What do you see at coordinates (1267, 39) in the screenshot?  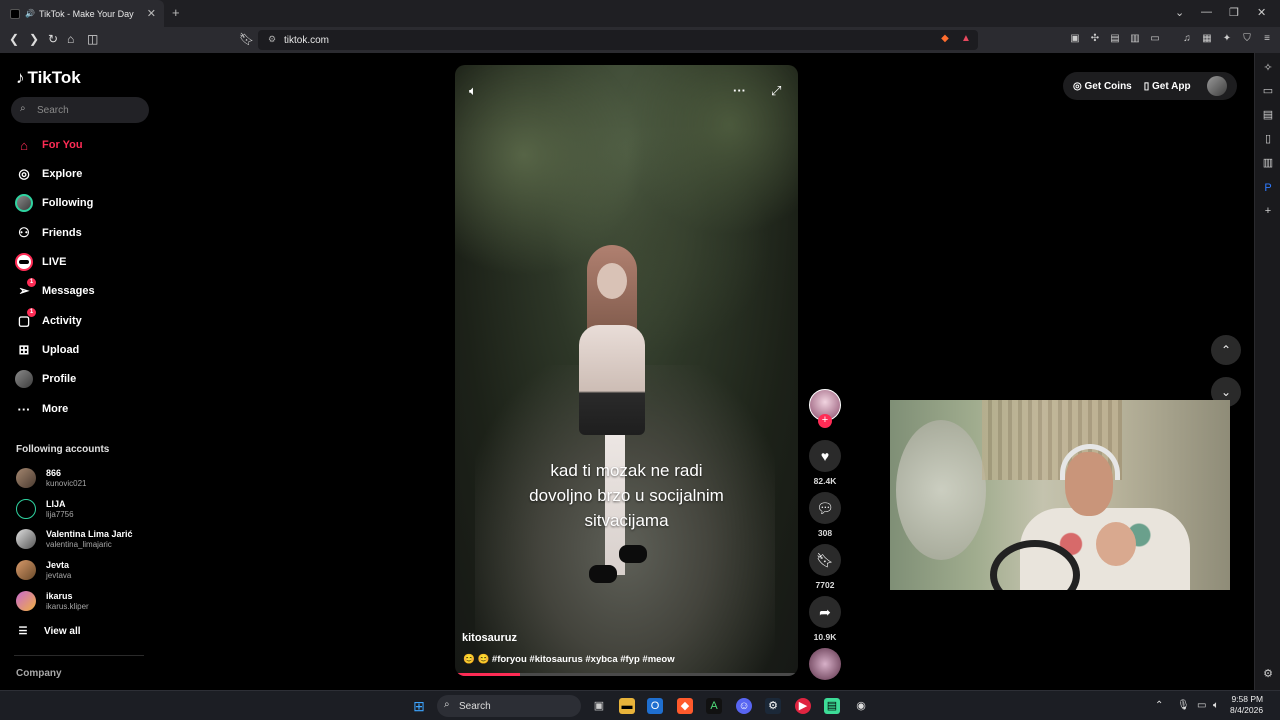 I see `menu-icon: ≡` at bounding box center [1267, 39].